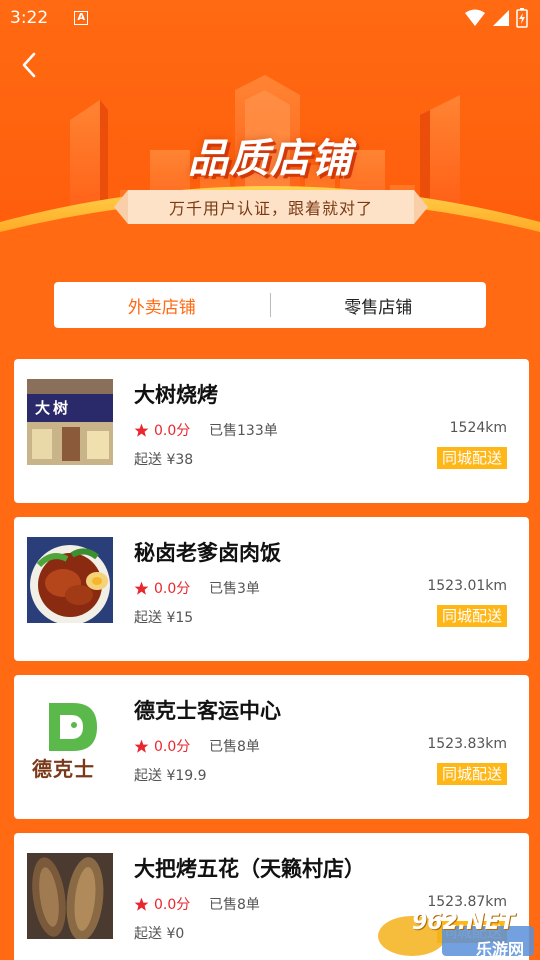 The width and height of the screenshot is (540, 960). What do you see at coordinates (81, 18) in the screenshot?
I see `notification-a-icon: A` at bounding box center [81, 18].